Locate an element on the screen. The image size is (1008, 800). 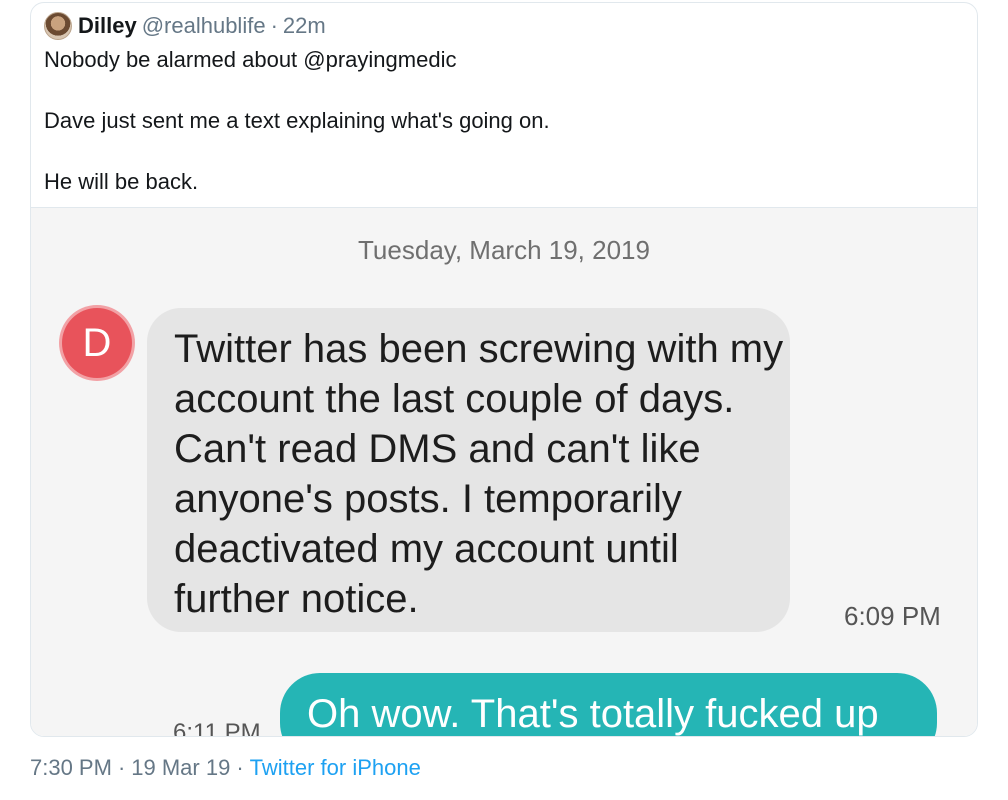
tweet-line: Nobody be alarmed about @prayingmedic is located at coordinates (250, 59).